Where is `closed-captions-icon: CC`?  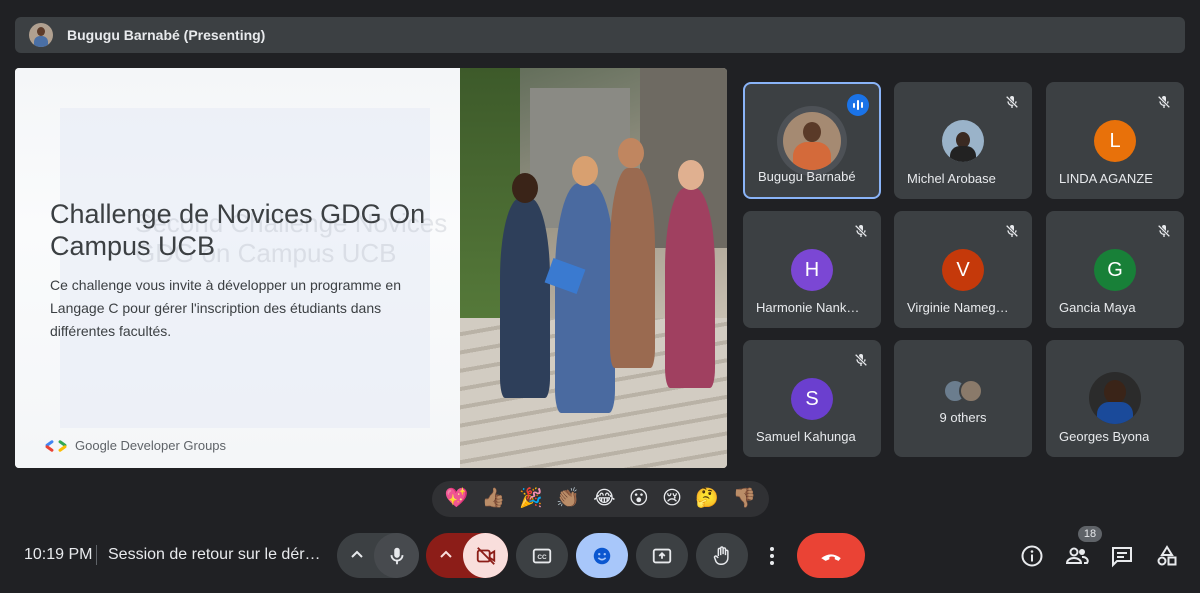
closed-captions-icon: CC is located at coordinates (542, 555).